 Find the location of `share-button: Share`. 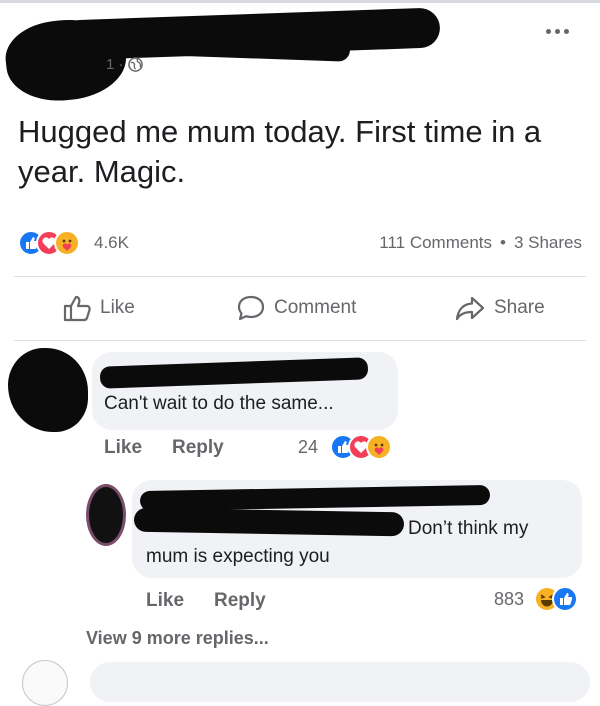

share-button: Share is located at coordinates (499, 308).